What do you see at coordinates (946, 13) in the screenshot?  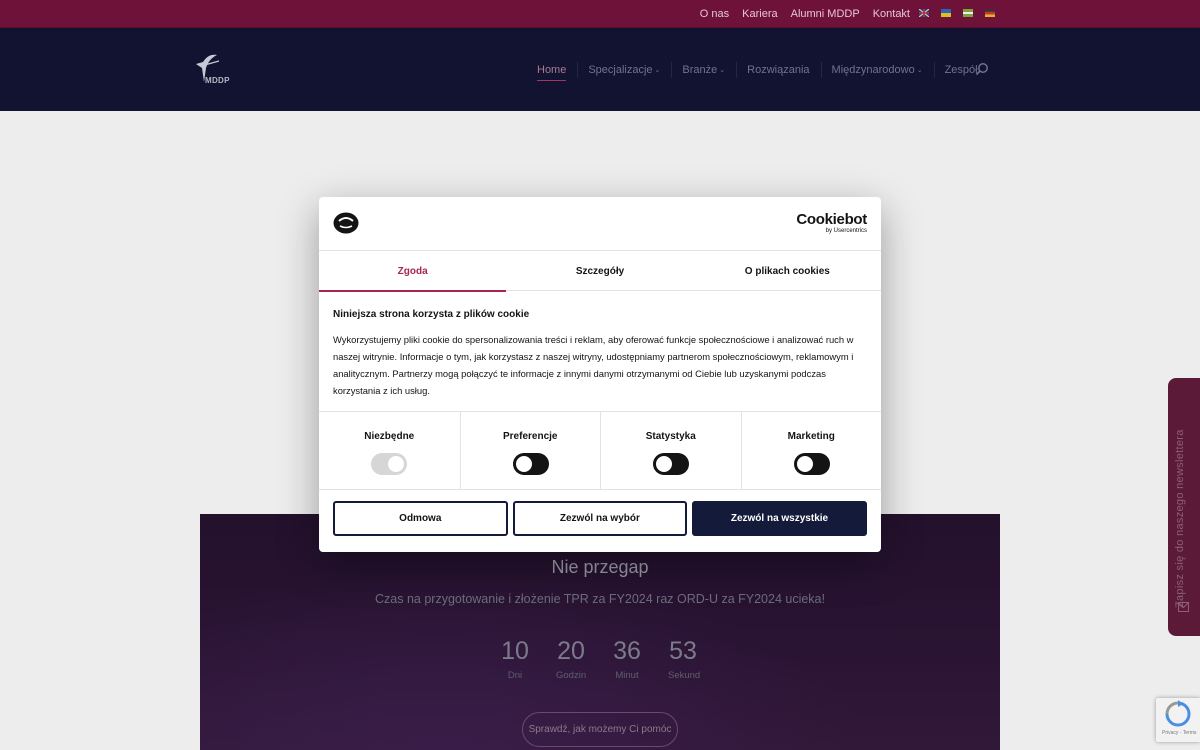 I see `flag-ukraine-icon` at bounding box center [946, 13].